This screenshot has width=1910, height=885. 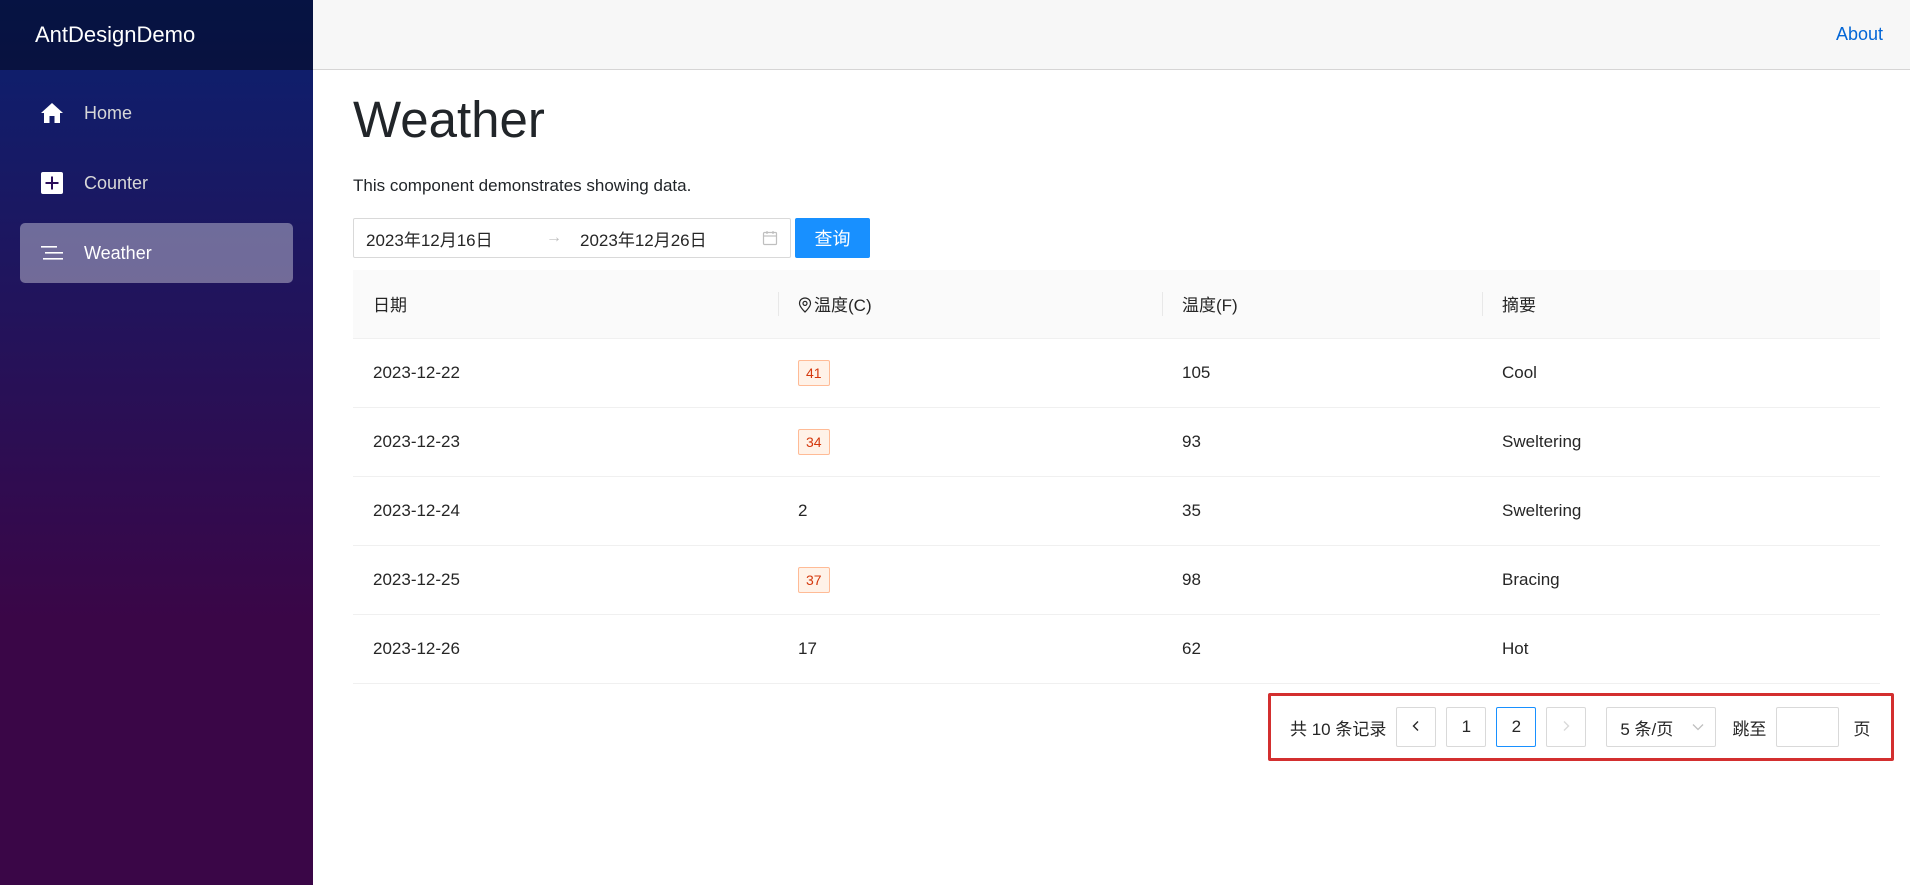 What do you see at coordinates (814, 579) in the screenshot?
I see `temp-tag: 37` at bounding box center [814, 579].